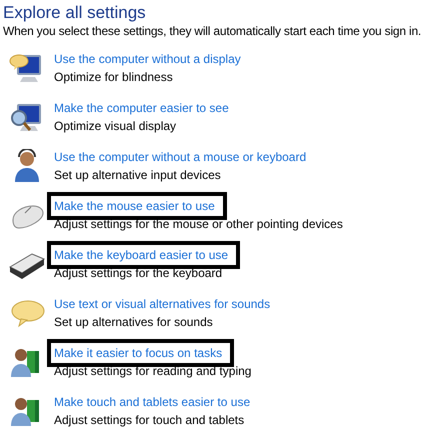 The image size is (439, 432). Describe the element at coordinates (212, 31) in the screenshot. I see `section-description: When you select these settings, they will automatically start each time you sign in.` at that location.